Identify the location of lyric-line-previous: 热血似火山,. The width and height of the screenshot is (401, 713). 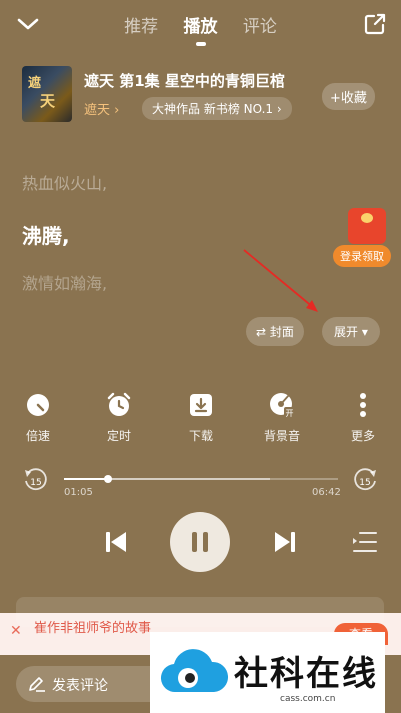
(65, 183).